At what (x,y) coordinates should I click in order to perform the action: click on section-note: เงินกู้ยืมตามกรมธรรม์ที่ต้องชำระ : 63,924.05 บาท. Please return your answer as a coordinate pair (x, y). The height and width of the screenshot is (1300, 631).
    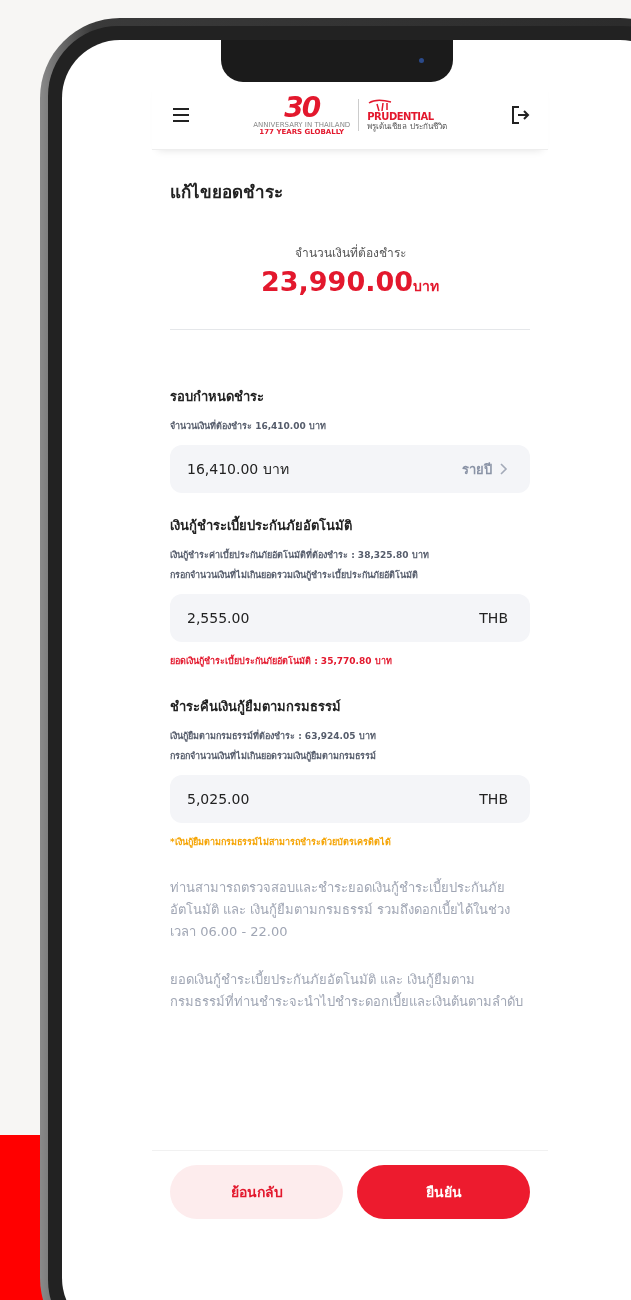
    Looking at the image, I should click on (273, 736).